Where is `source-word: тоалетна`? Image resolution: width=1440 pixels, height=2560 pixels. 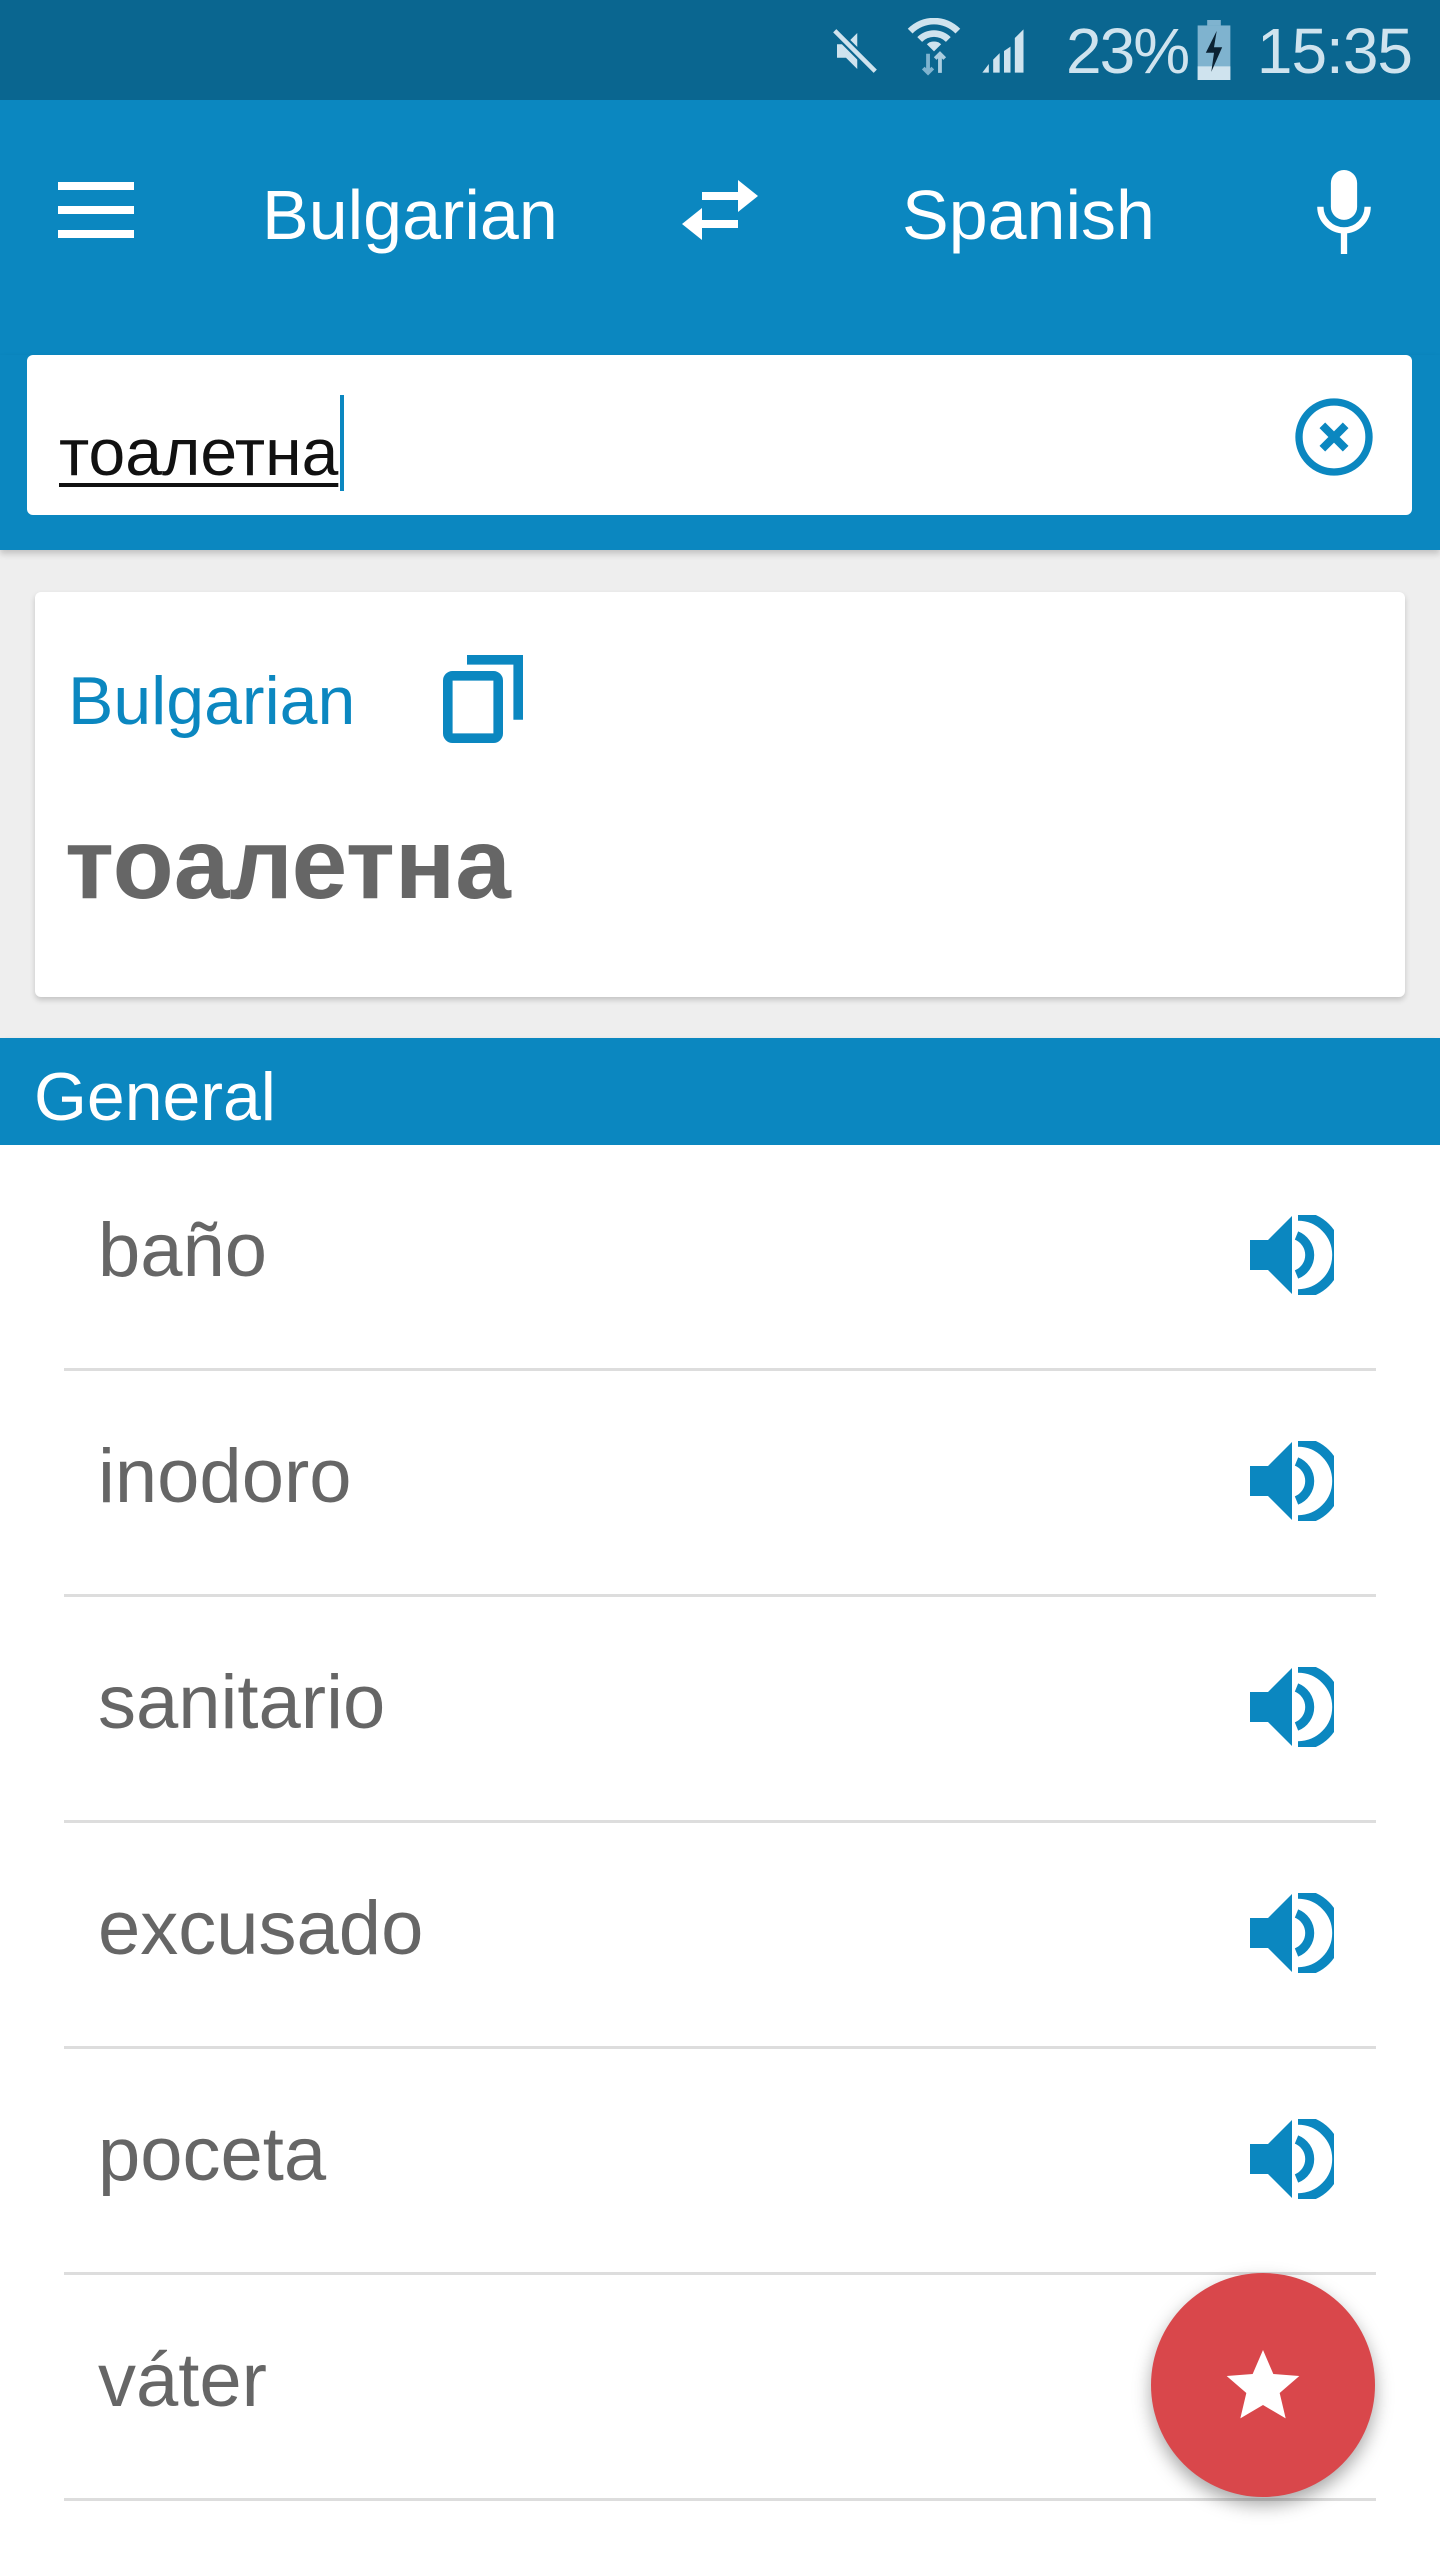
source-word: тоалетна is located at coordinates (288, 864).